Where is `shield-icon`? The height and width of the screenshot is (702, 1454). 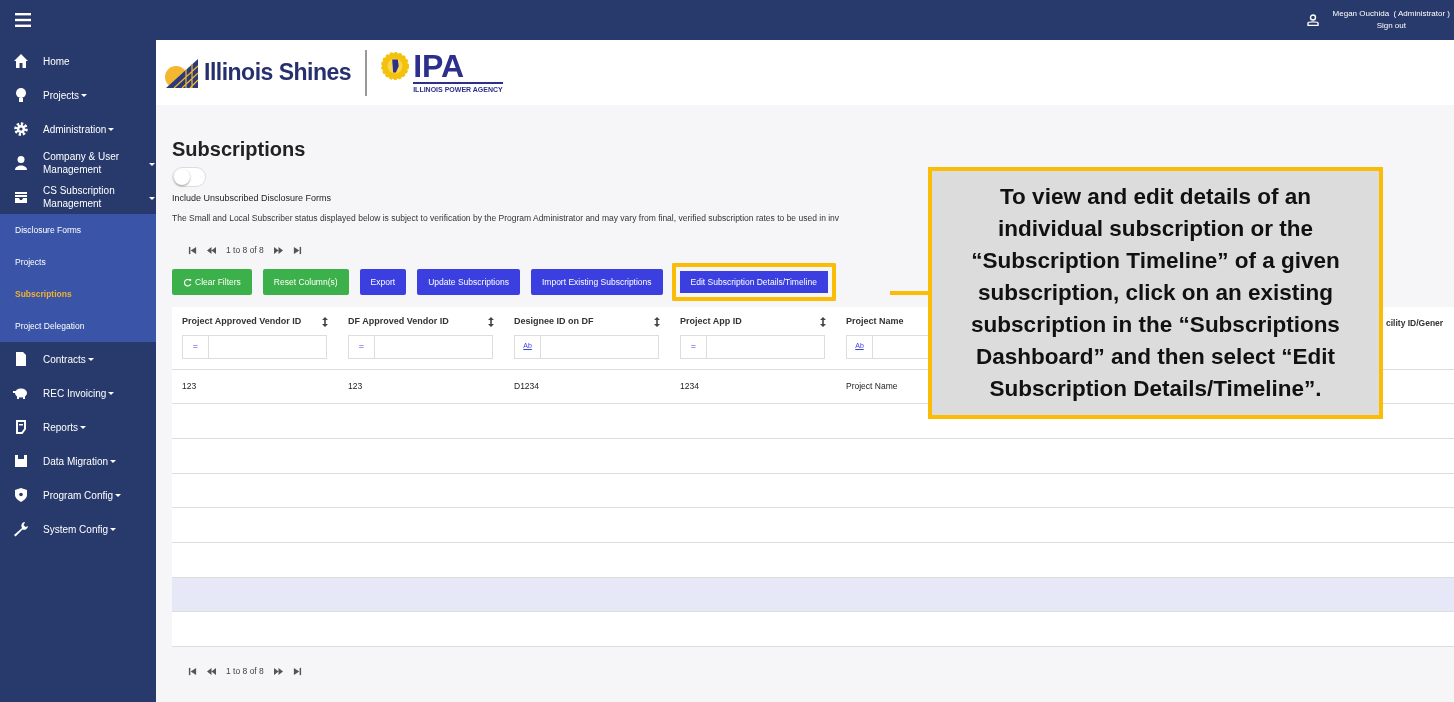
shield-icon is located at coordinates (21, 495).